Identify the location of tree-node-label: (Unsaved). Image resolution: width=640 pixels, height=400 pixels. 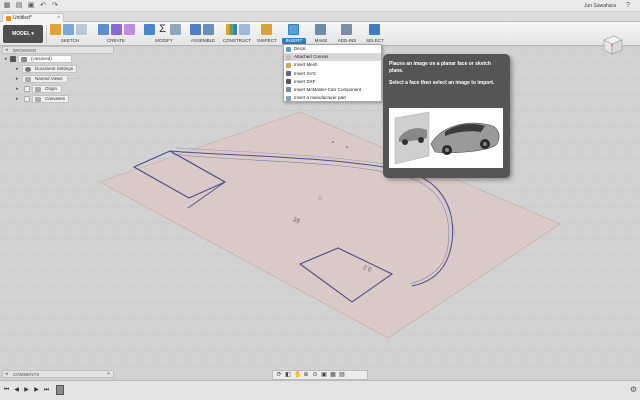
(41, 58).